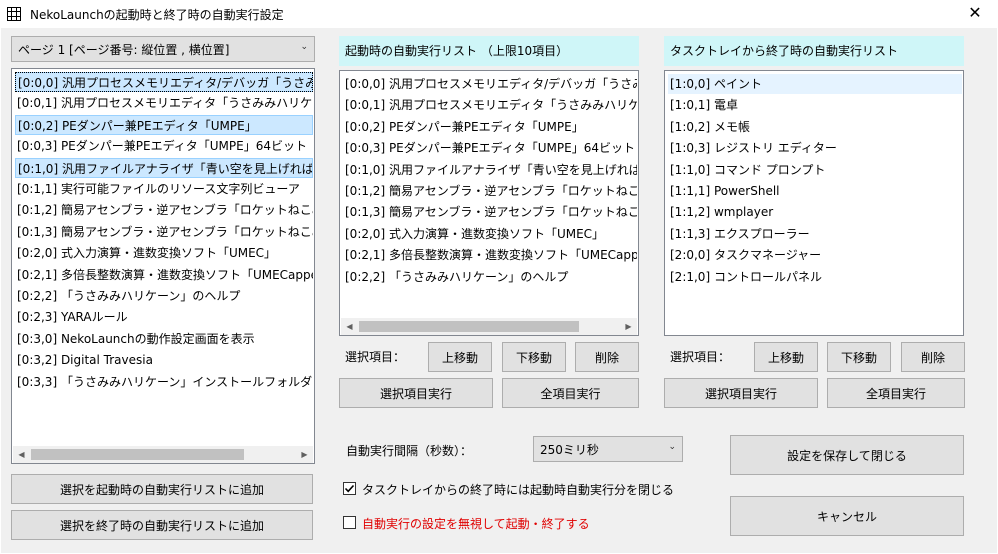 The height and width of the screenshot is (554, 998). Describe the element at coordinates (164, 189) in the screenshot. I see `source-list-item: [0:1,1] 実行可能ファイルのリソース文字列ビューア` at that location.